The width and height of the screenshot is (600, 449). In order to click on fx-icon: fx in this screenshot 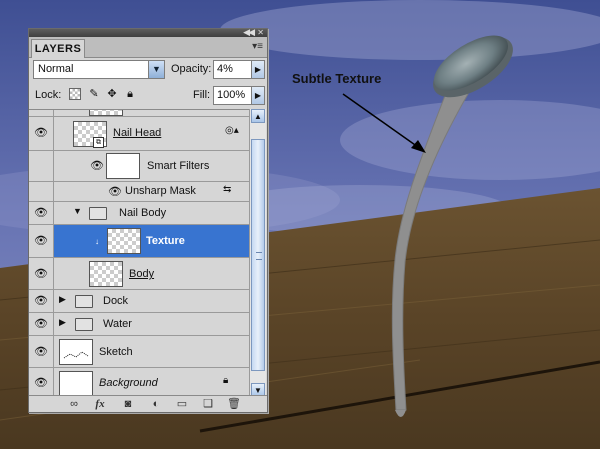, I will do `click(100, 404)`.